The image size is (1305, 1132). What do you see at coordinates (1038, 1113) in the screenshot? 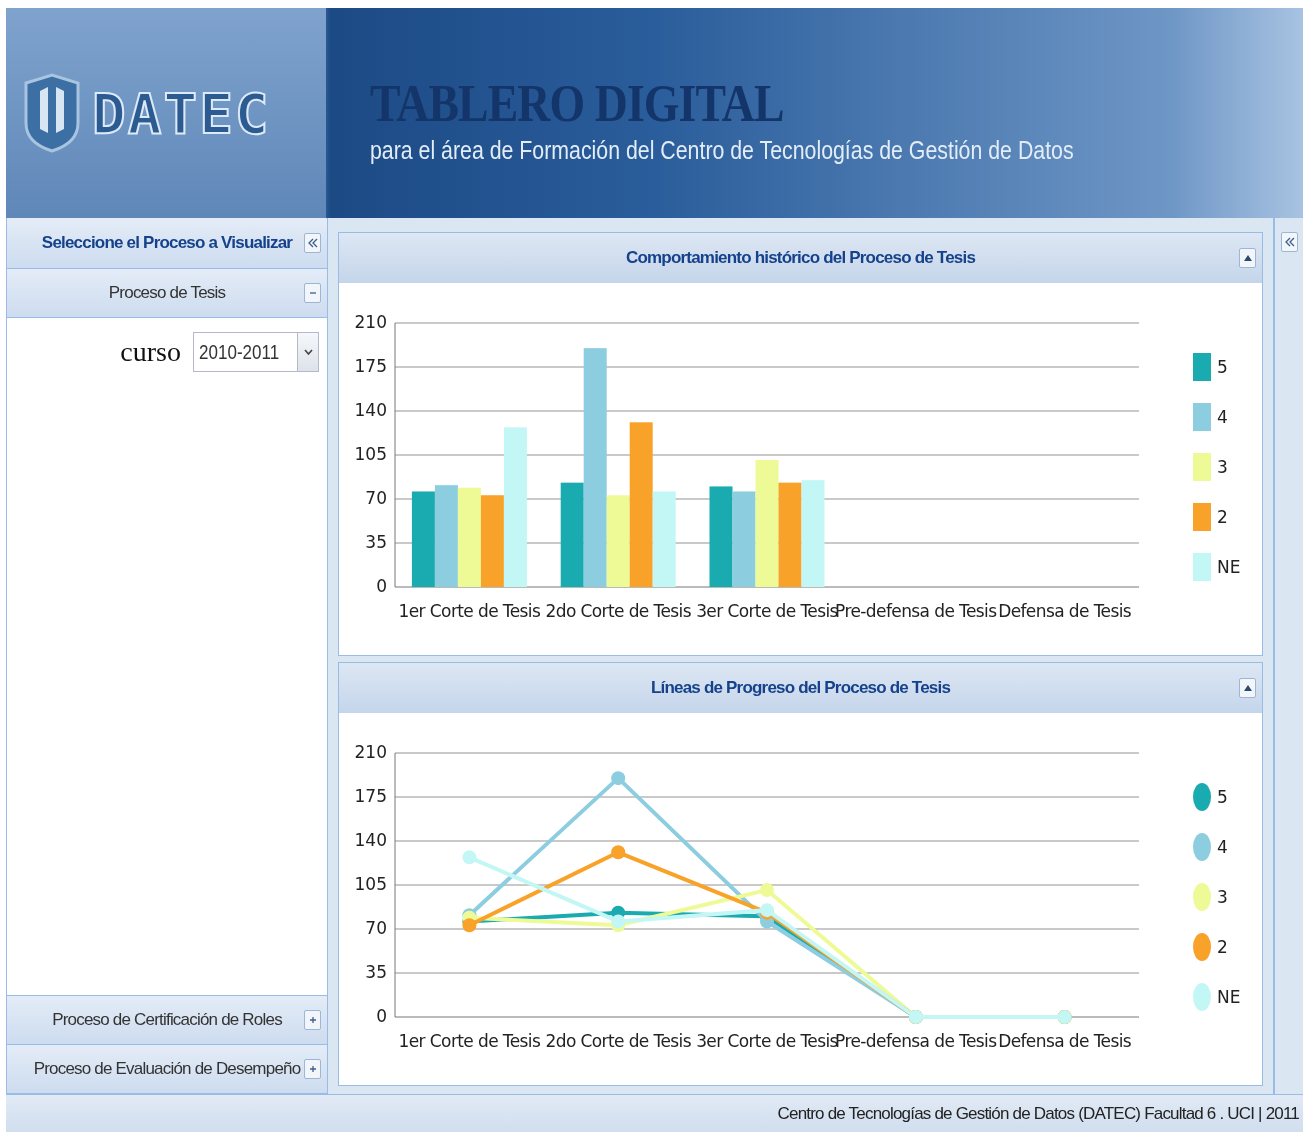
I see `footer-text: Centro de Tecnologías de Gestión de Datos (DATEC) Facultad 6 . UCI | 2011` at bounding box center [1038, 1113].